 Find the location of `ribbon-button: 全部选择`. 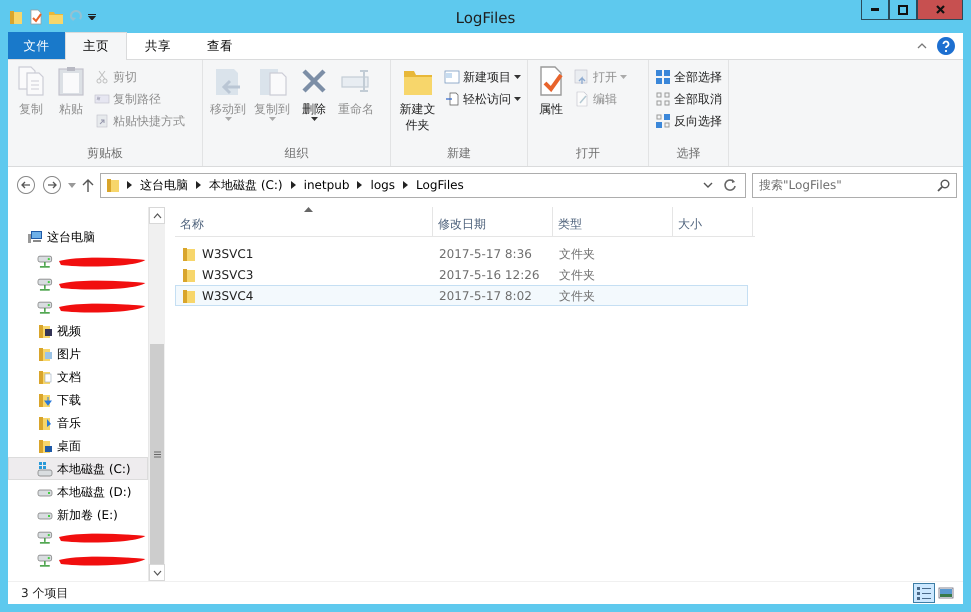

ribbon-button: 全部选择 is located at coordinates (688, 77).